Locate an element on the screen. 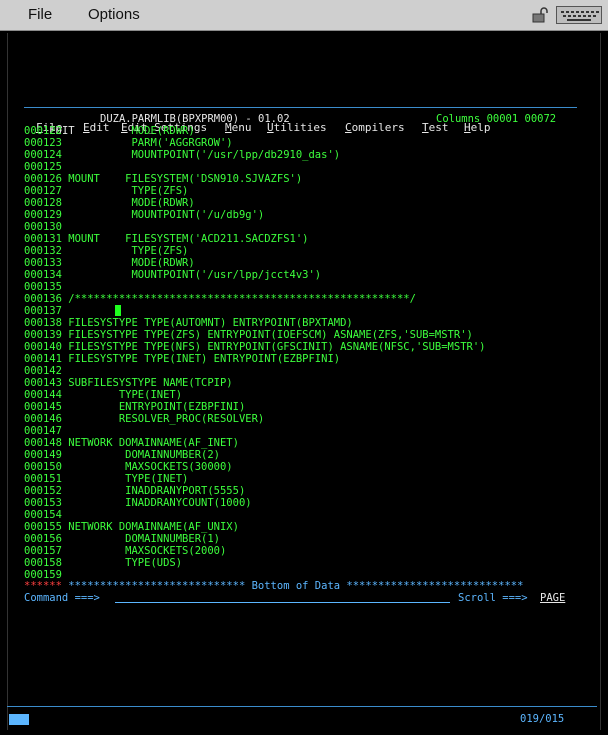 The width and height of the screenshot is (608, 735). line-number: 000152 is located at coordinates (43, 491).